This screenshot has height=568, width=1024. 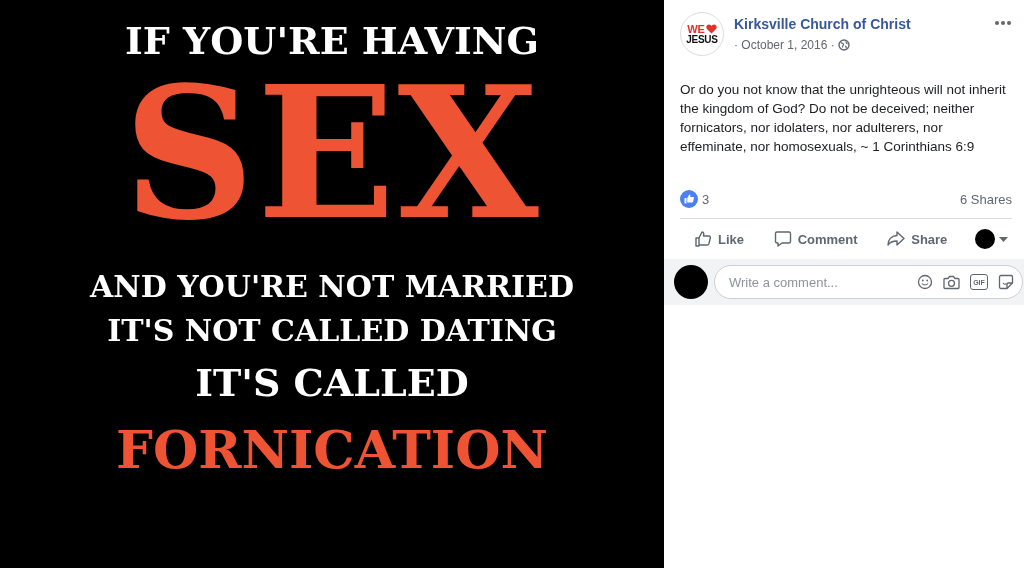 I want to click on post-date: · October 1, 2016 ·, so click(x=784, y=45).